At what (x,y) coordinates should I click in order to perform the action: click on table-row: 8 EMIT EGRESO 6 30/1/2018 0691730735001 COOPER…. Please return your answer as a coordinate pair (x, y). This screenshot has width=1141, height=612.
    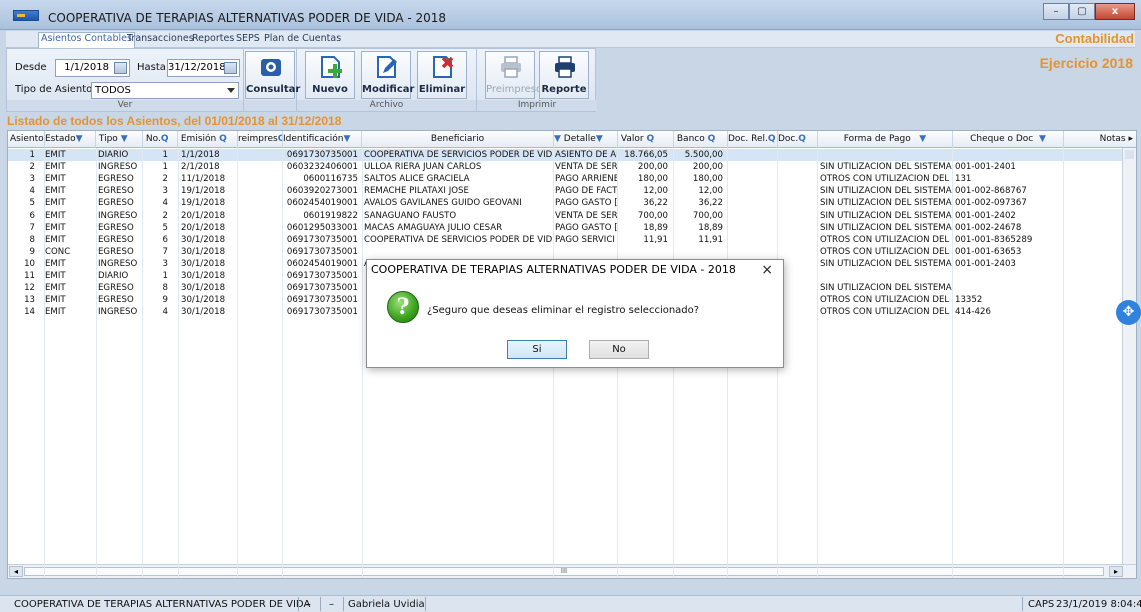
    Looking at the image, I should click on (565, 240).